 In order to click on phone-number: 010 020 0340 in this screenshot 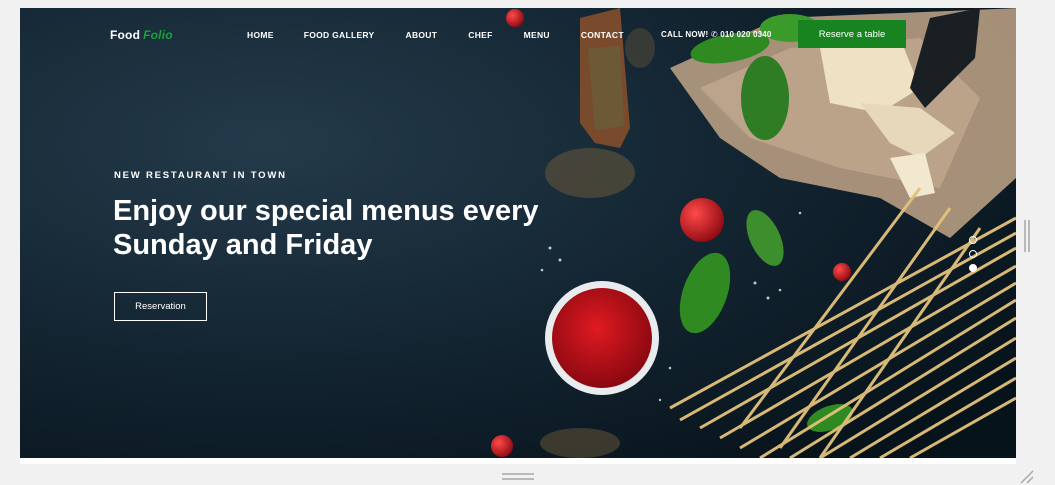, I will do `click(746, 34)`.